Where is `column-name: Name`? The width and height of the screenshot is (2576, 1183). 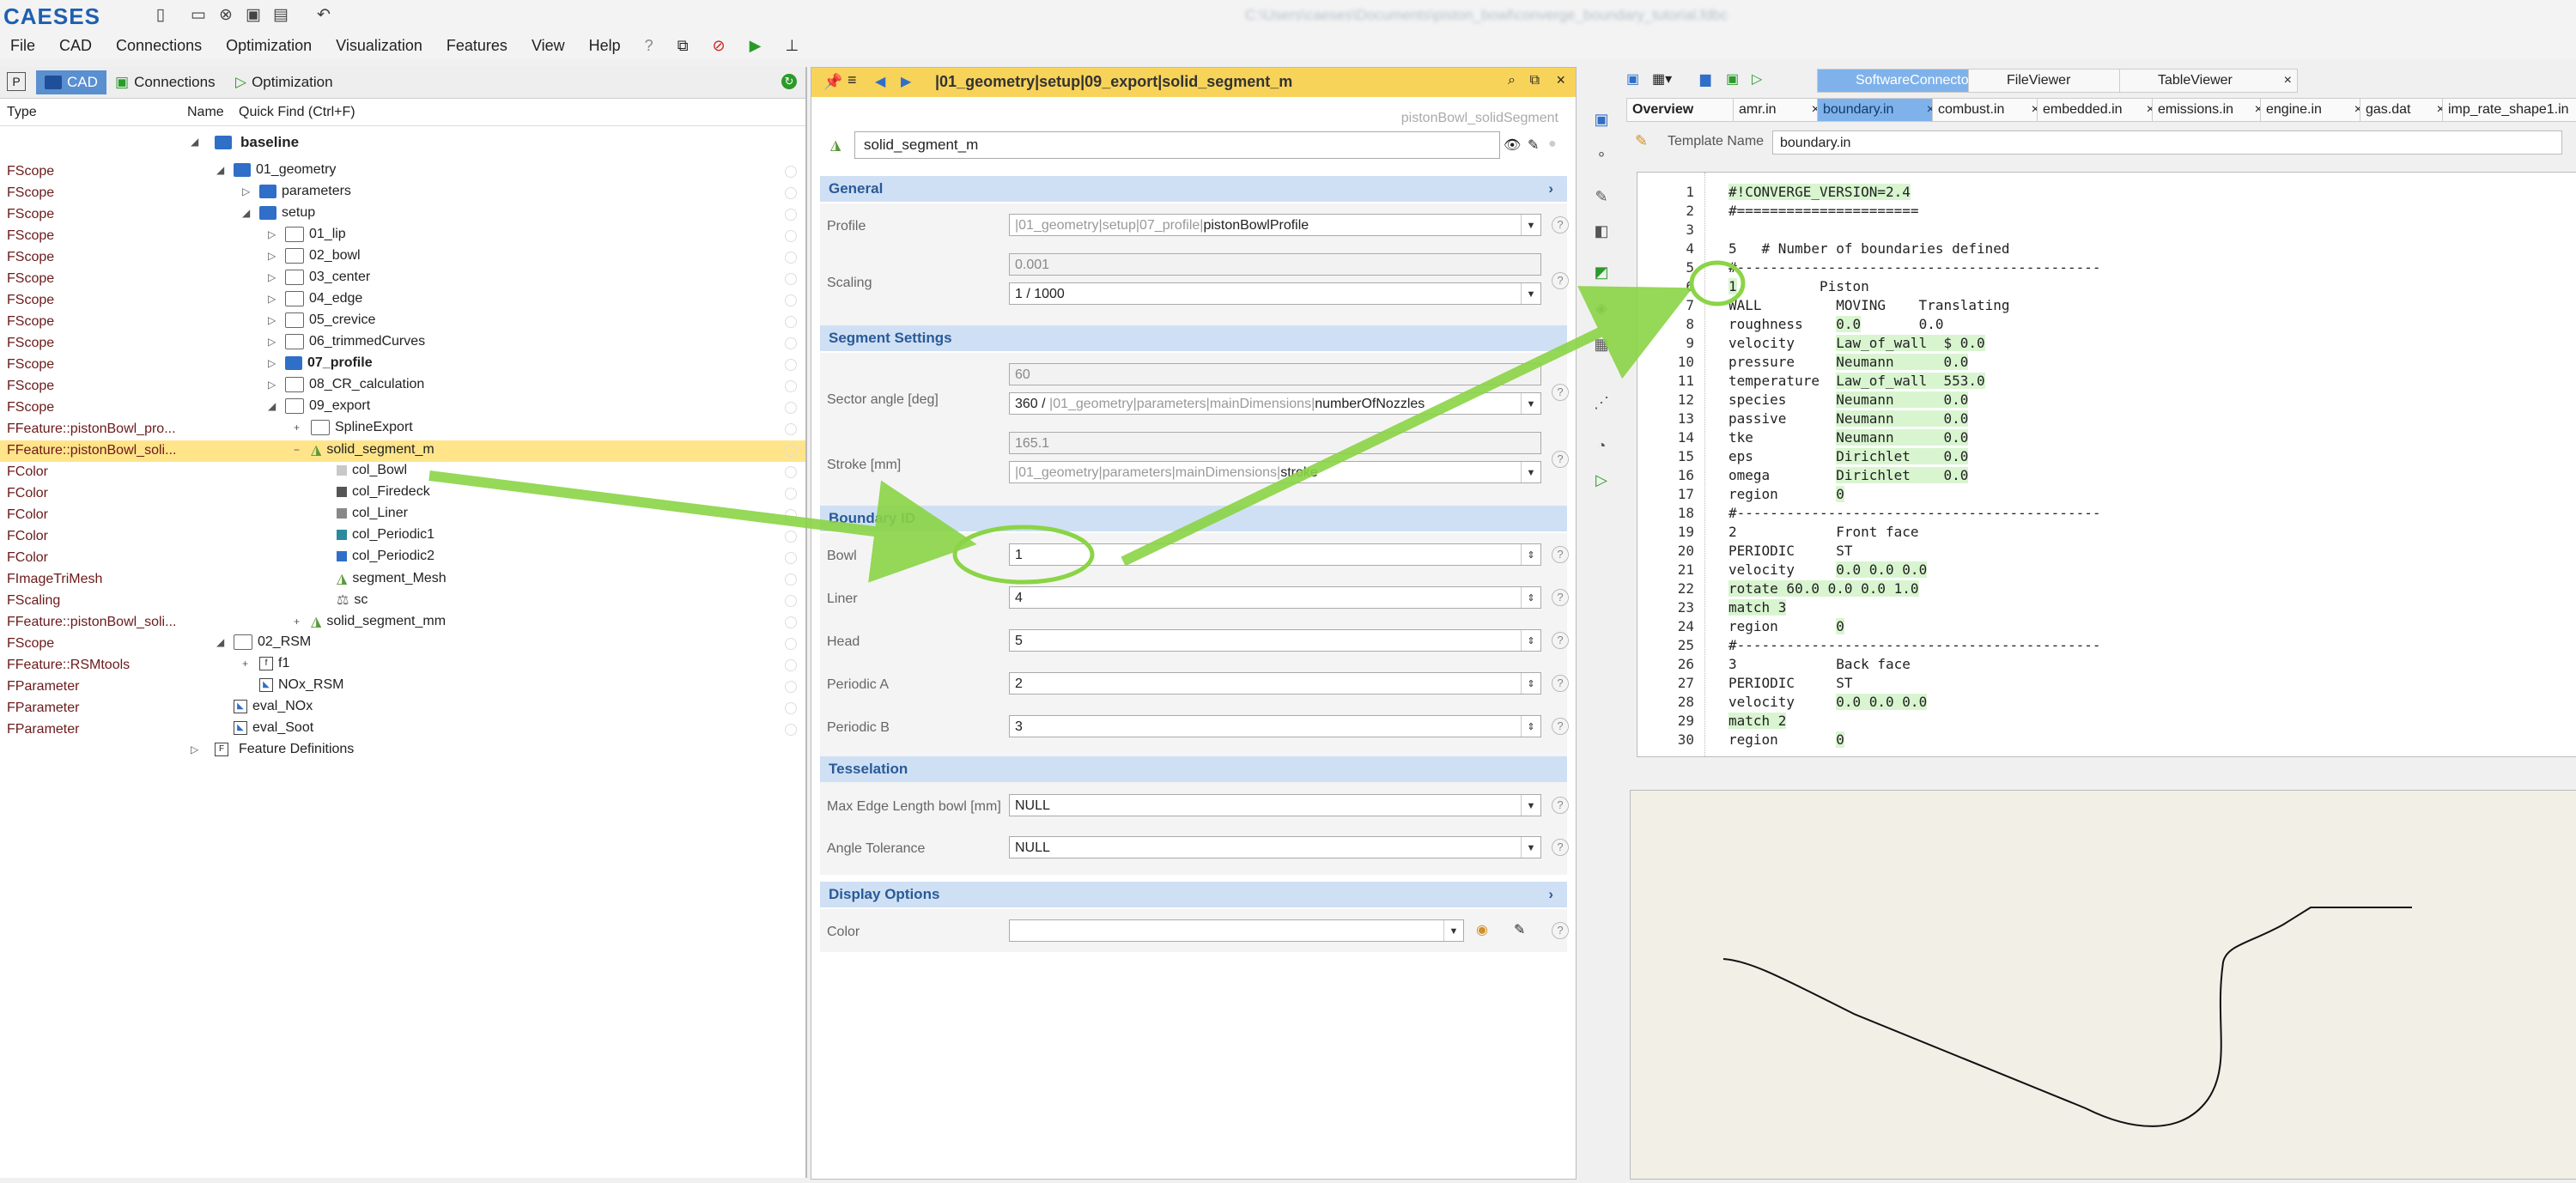
column-name: Name is located at coordinates (206, 113).